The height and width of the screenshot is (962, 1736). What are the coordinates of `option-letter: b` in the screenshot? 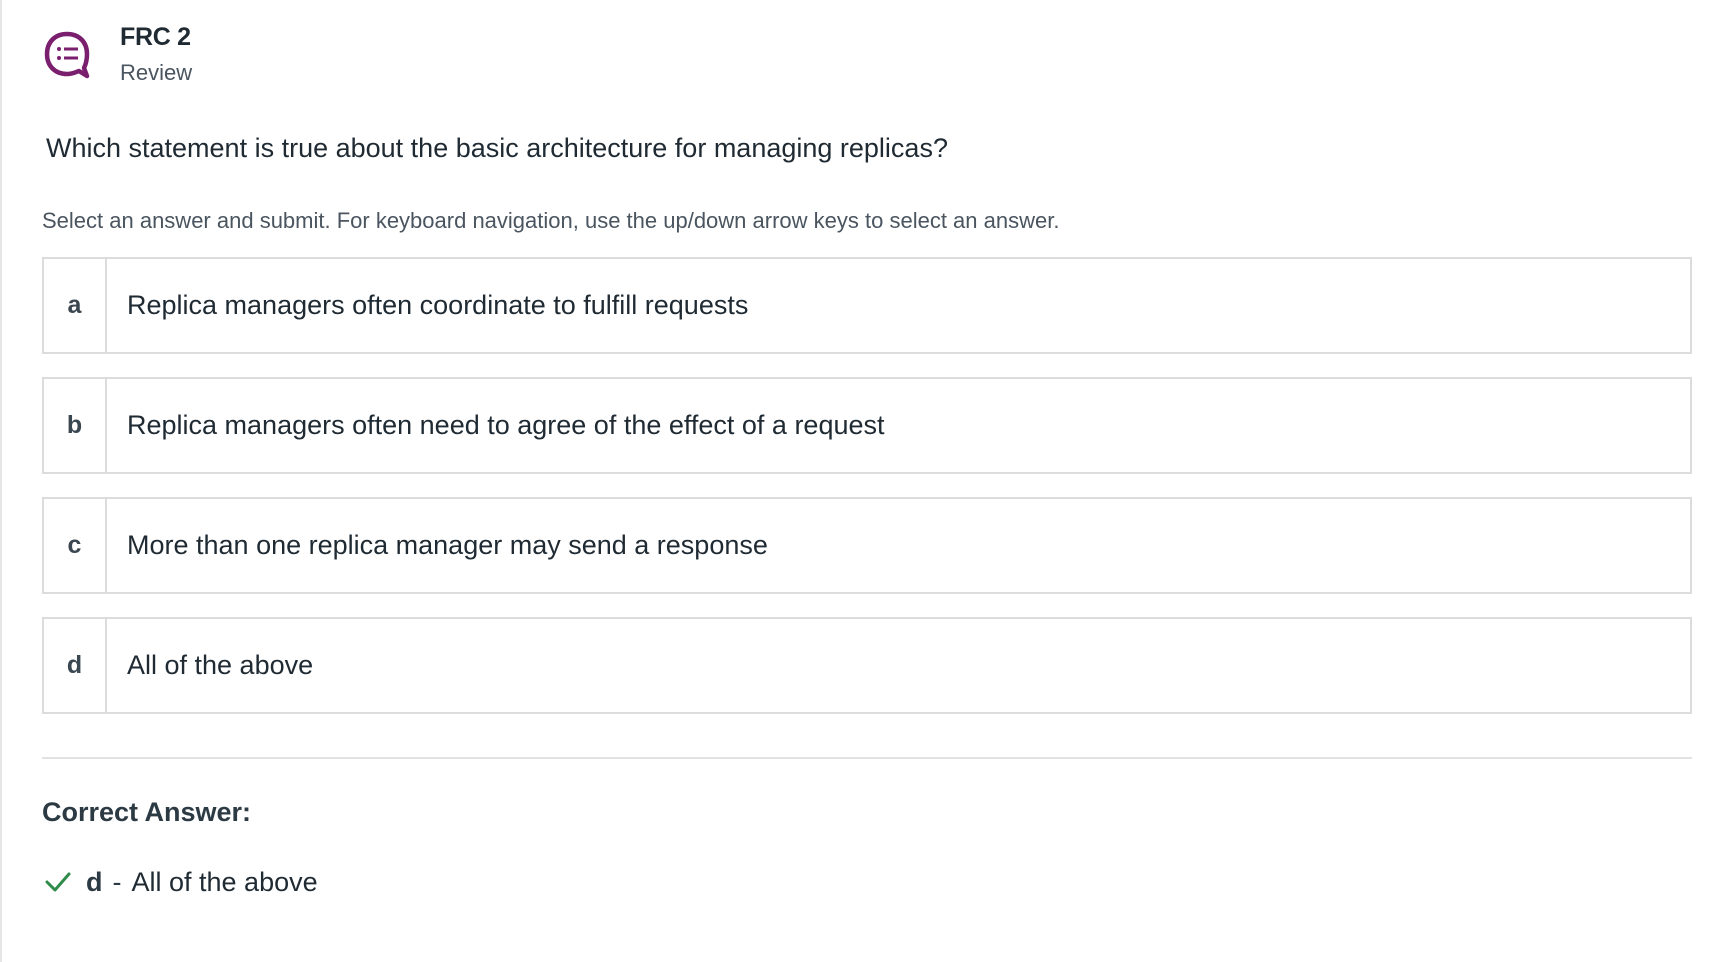 It's located at (75, 425).